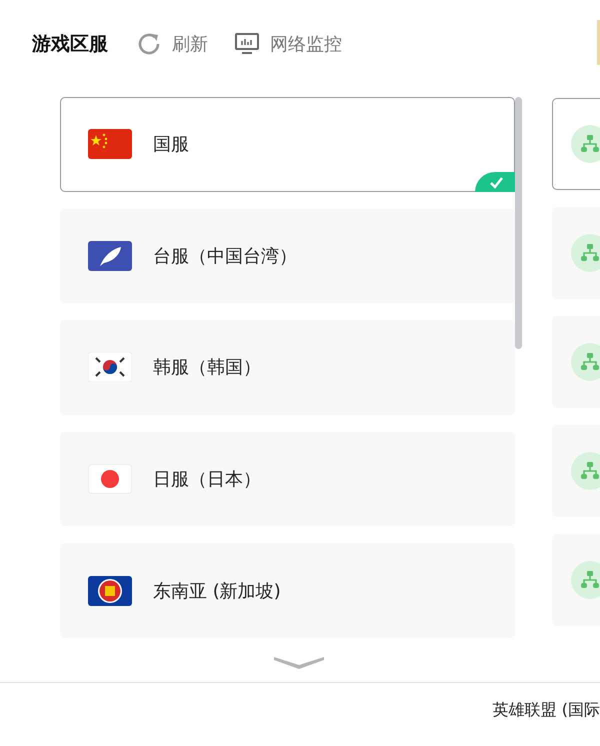 The image size is (600, 746). Describe the element at coordinates (287, 256) in the screenshot. I see `region-option: 台服（中国台湾）` at that location.